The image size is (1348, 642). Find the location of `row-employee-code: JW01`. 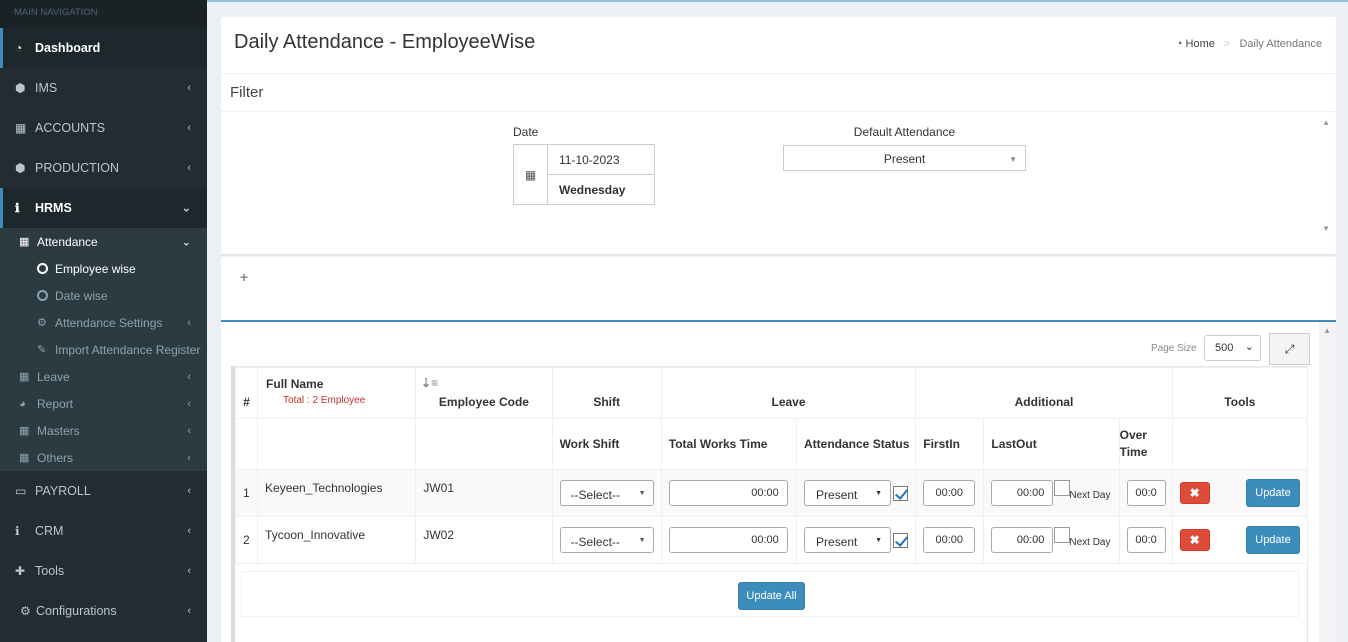

row-employee-code: JW01 is located at coordinates (484, 493).